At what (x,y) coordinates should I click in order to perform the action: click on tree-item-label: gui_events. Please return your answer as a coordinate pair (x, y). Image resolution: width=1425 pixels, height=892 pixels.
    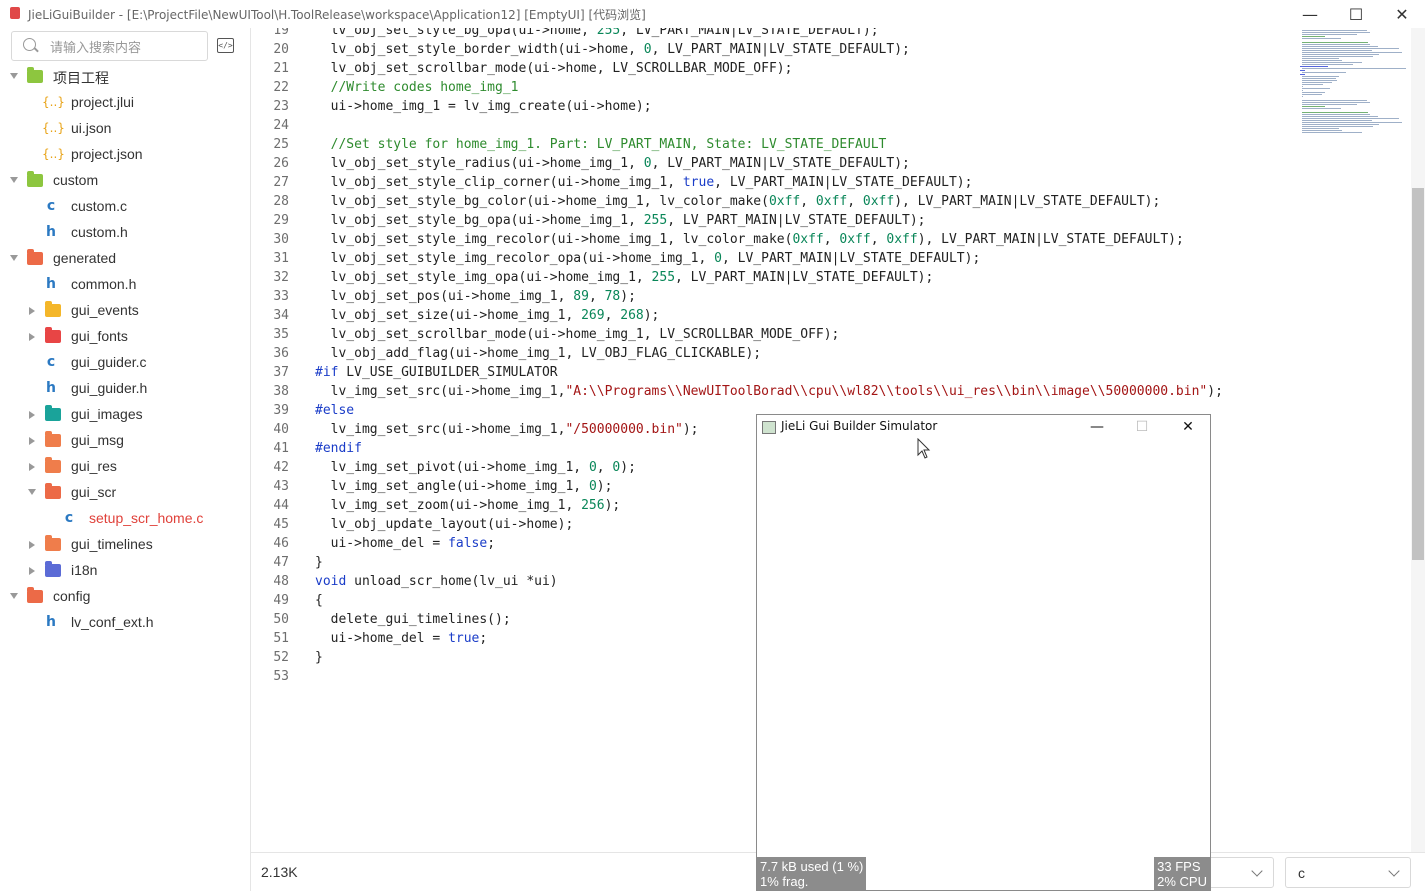
    Looking at the image, I should click on (105, 310).